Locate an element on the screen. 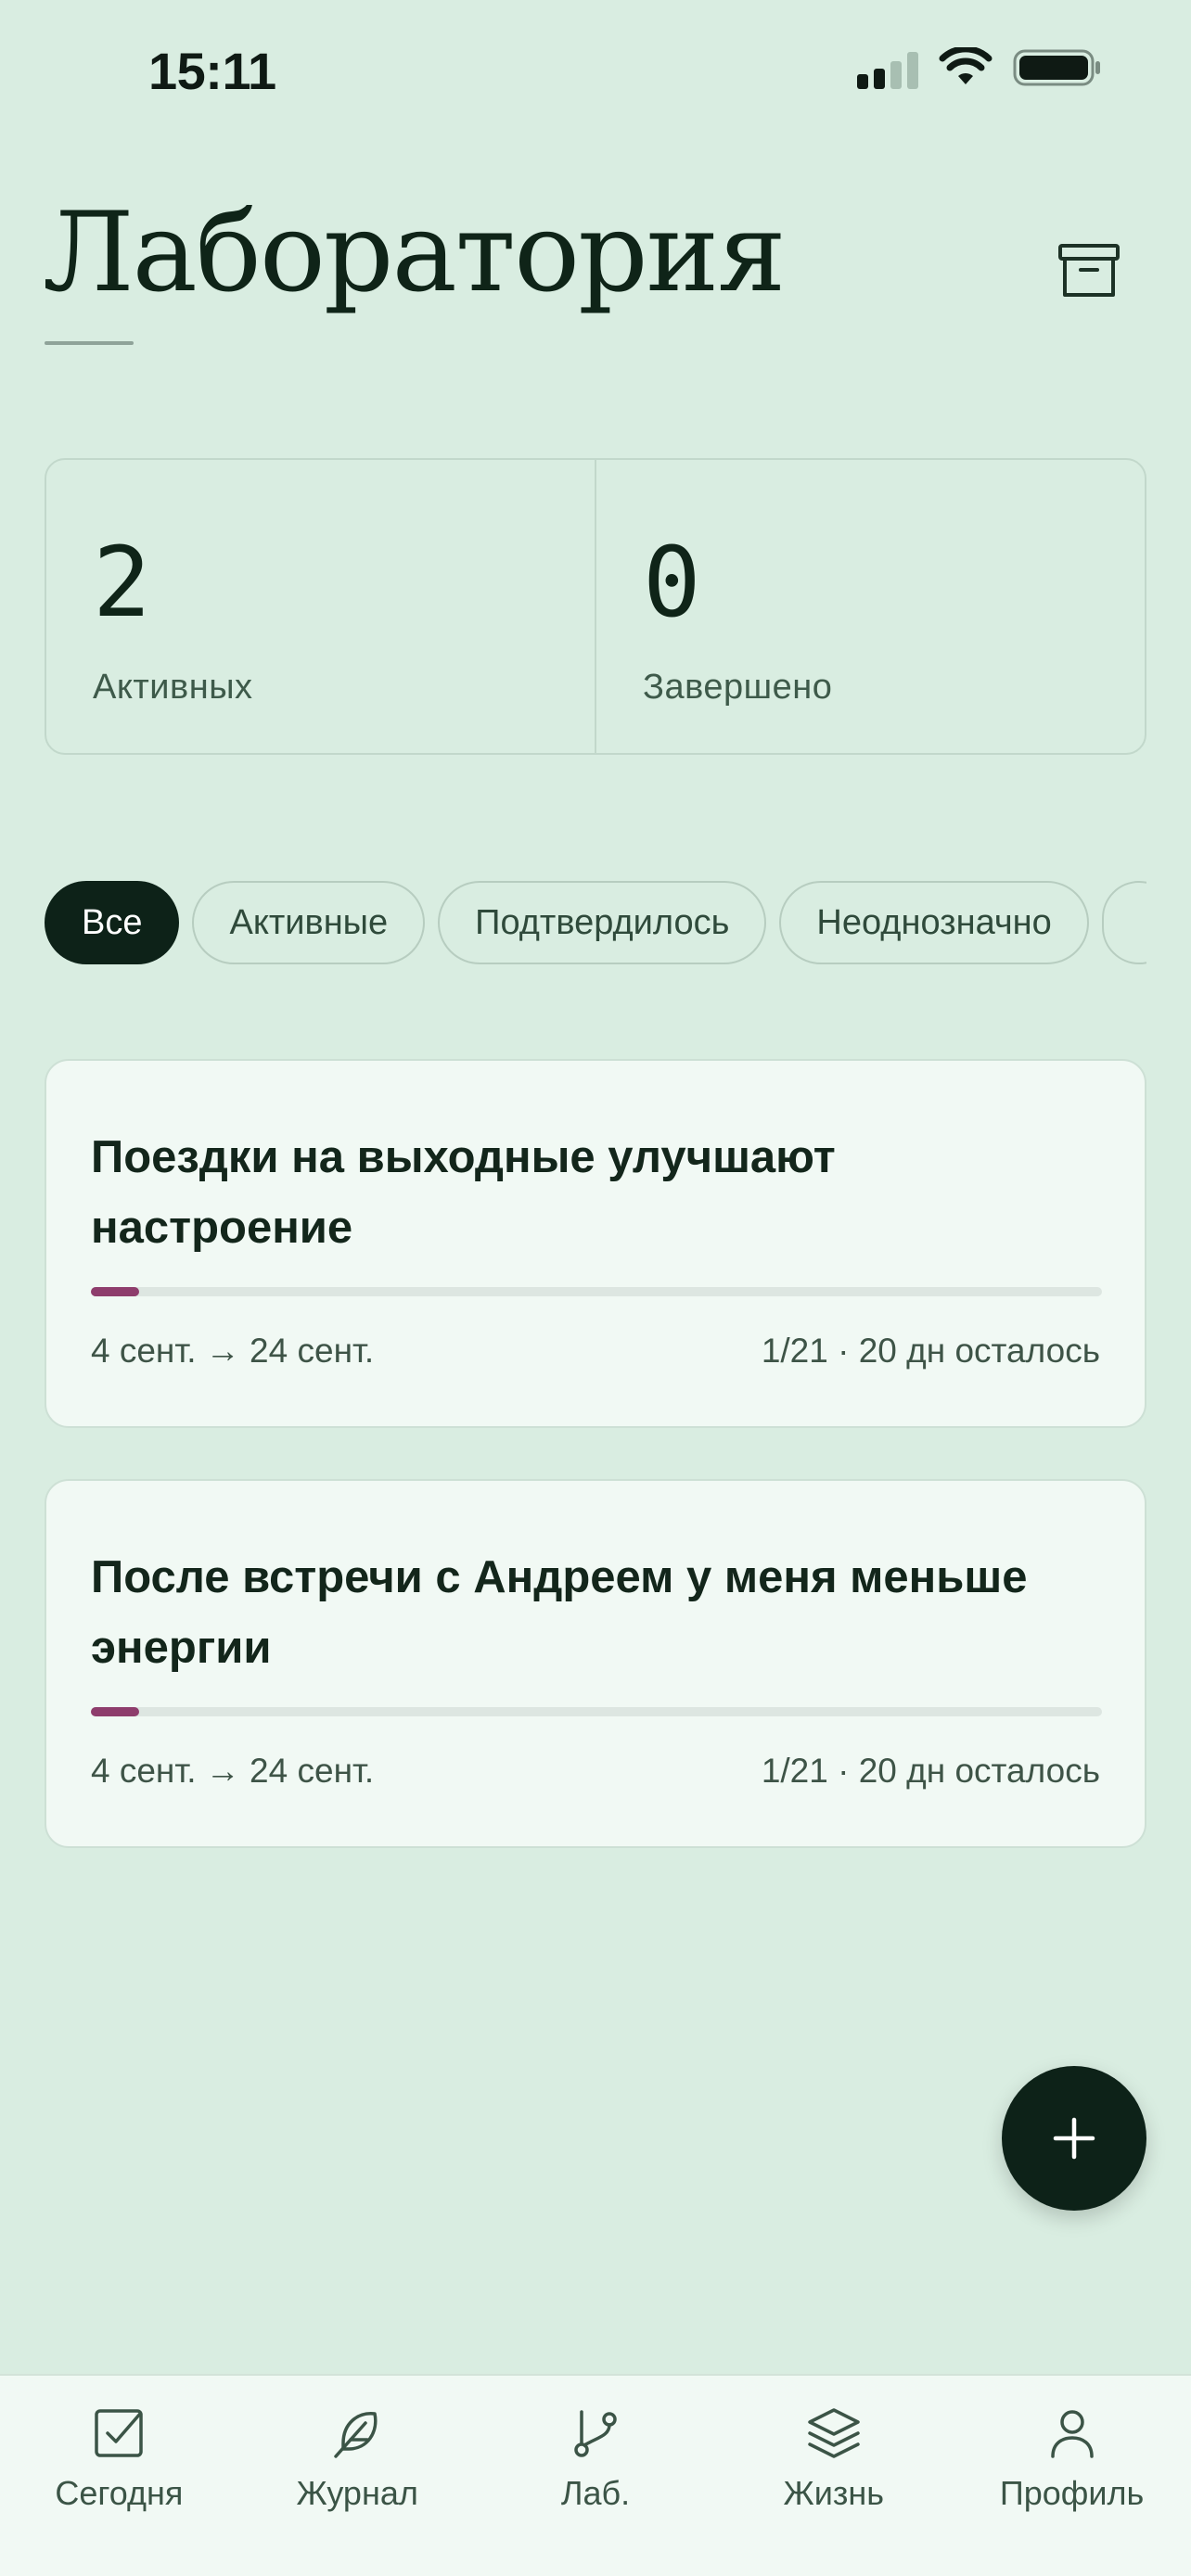  stats-card: 2 Активных 0 Завершено is located at coordinates (595, 606).